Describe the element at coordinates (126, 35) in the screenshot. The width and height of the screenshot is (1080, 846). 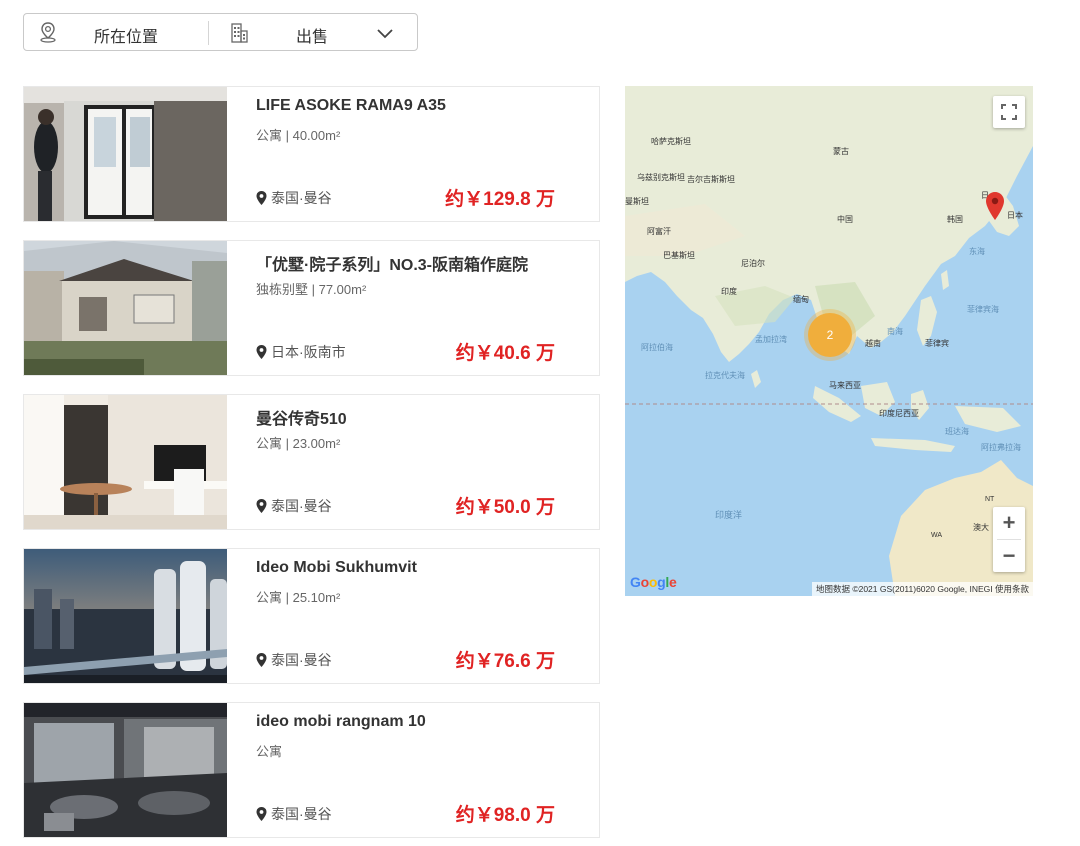
I see `location-filter-label: 所在位置` at that location.